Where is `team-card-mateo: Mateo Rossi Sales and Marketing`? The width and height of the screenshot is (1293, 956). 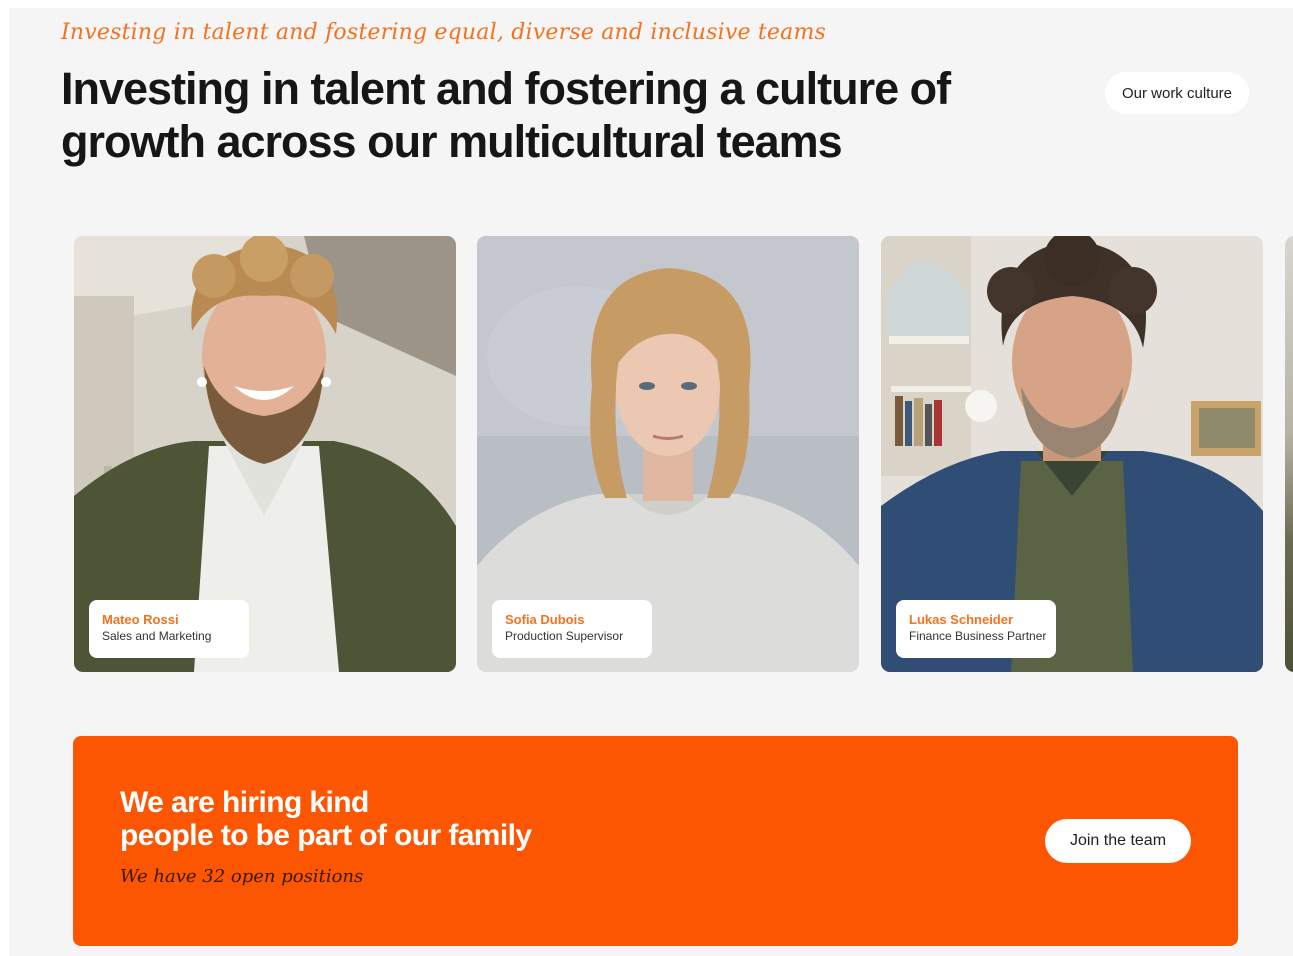 team-card-mateo: Mateo Rossi Sales and Marketing is located at coordinates (265, 454).